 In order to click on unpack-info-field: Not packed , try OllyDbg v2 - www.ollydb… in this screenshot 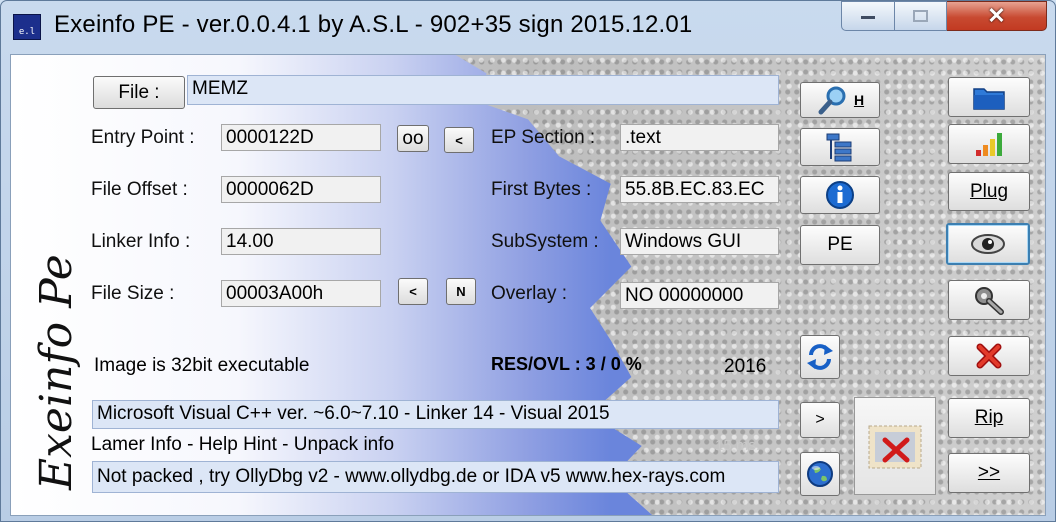, I will do `click(435, 477)`.